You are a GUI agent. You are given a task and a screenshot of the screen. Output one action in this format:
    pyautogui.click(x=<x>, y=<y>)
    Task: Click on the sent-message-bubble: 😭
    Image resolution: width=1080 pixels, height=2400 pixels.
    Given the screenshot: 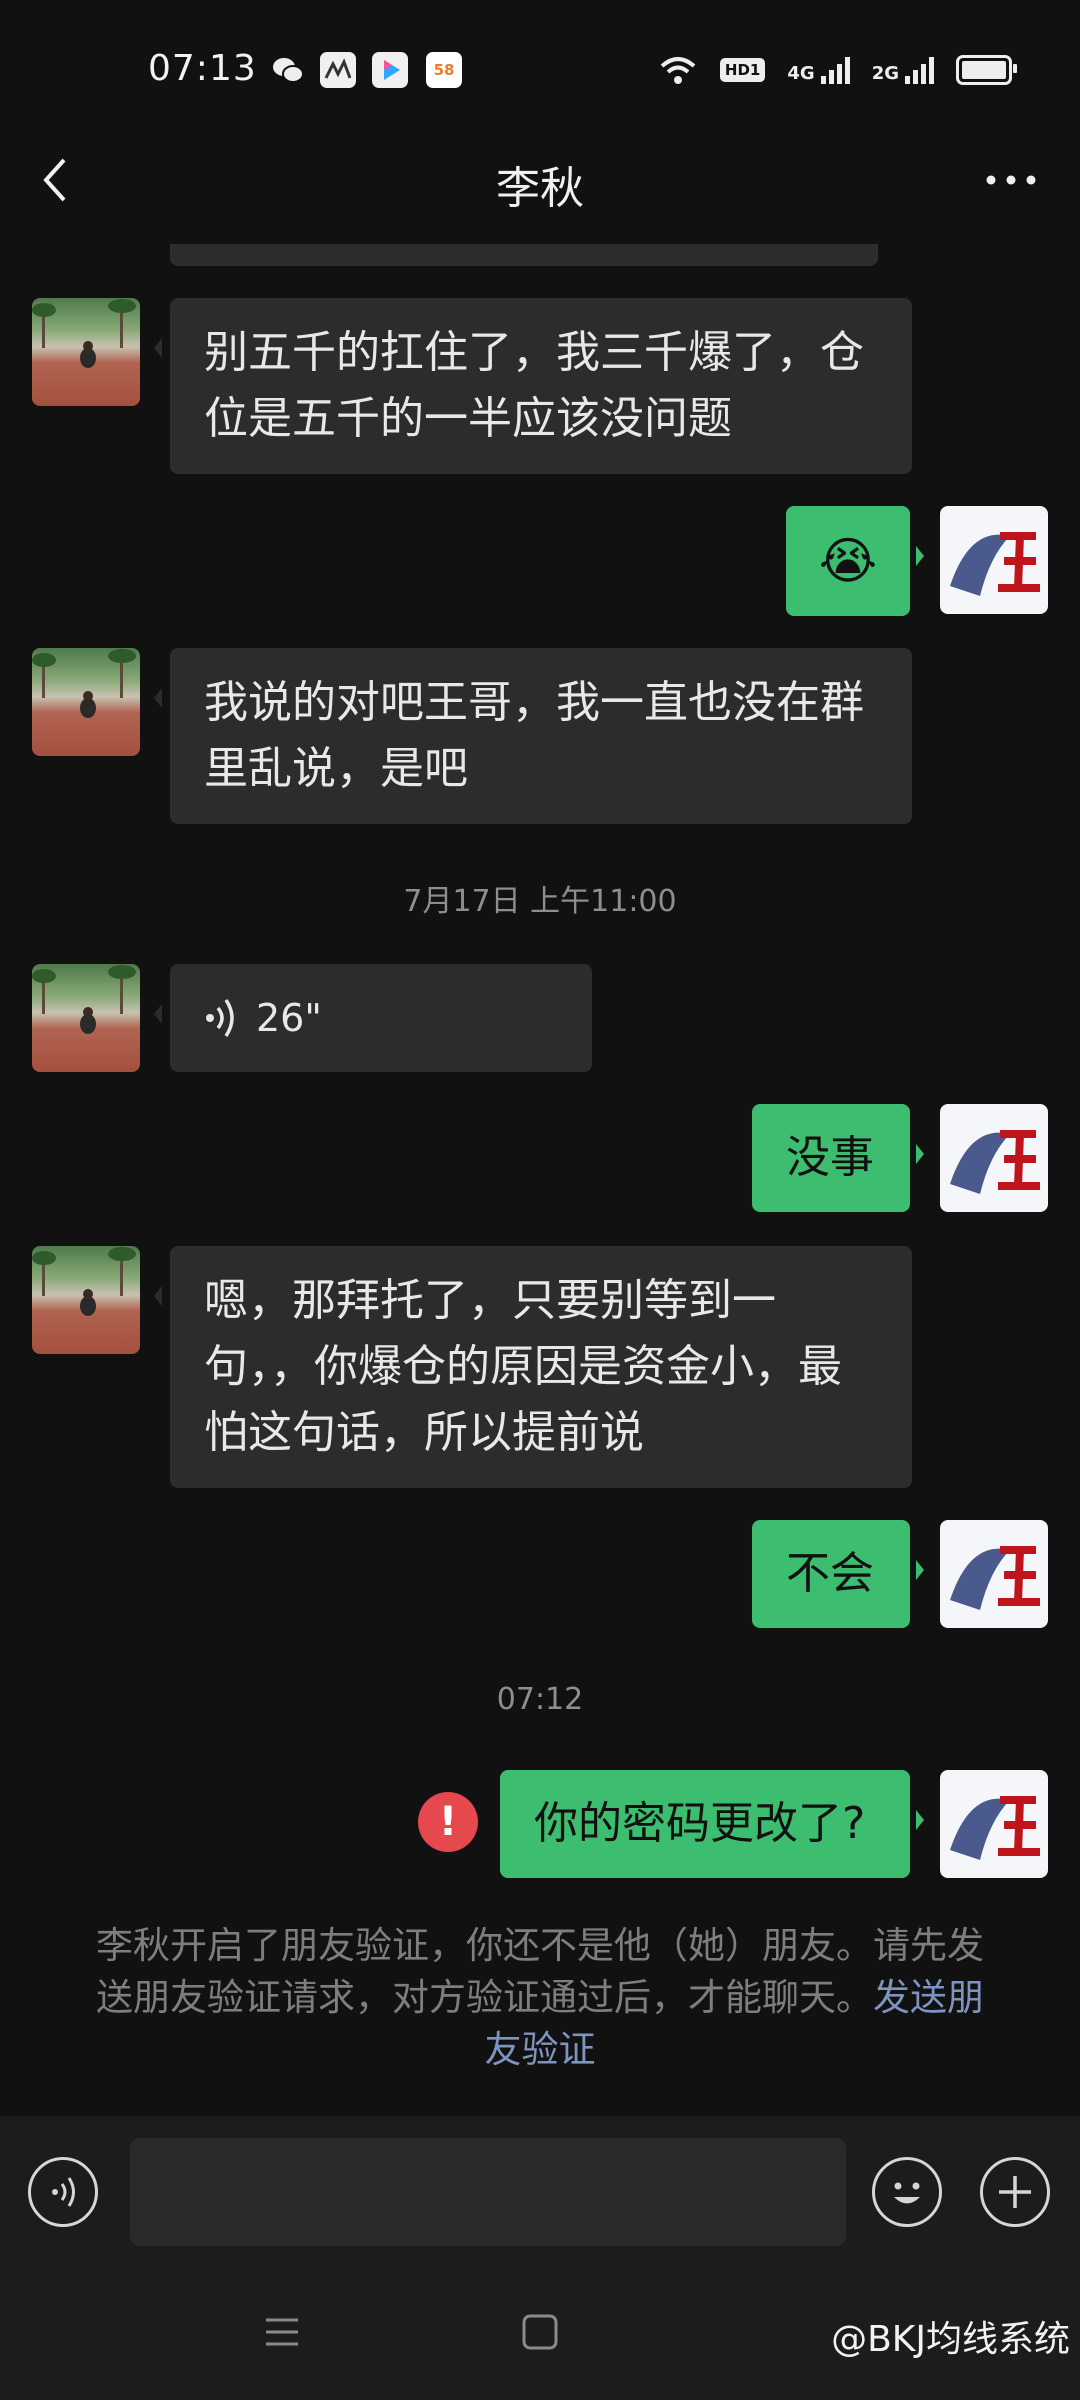 What is the action you would take?
    pyautogui.click(x=855, y=561)
    